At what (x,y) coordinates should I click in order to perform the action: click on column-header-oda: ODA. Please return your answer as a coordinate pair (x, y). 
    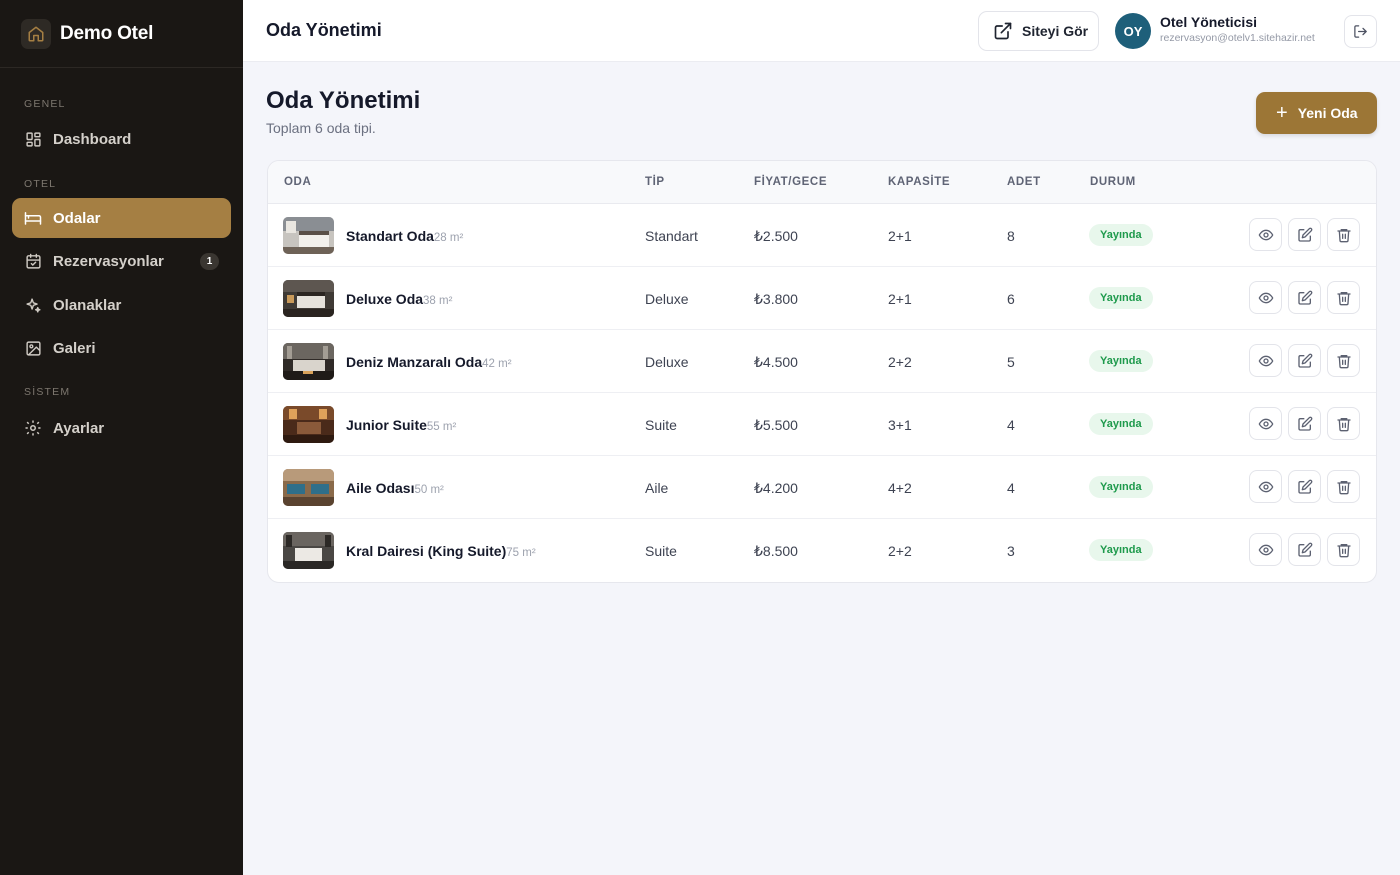
    Looking at the image, I should click on (298, 182).